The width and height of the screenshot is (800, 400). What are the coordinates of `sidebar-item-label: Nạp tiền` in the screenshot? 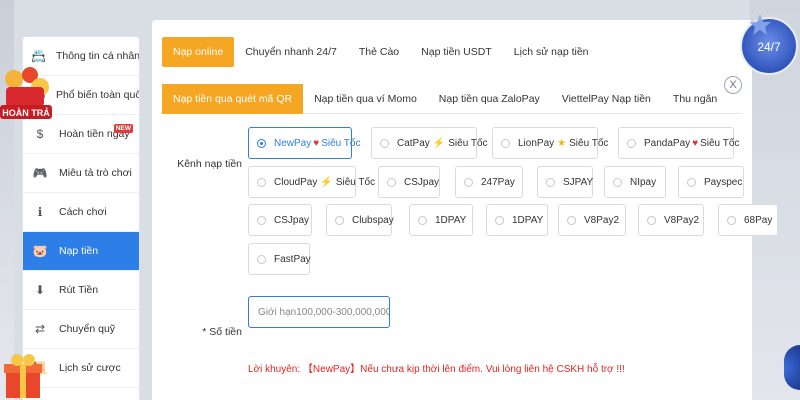 It's located at (79, 251).